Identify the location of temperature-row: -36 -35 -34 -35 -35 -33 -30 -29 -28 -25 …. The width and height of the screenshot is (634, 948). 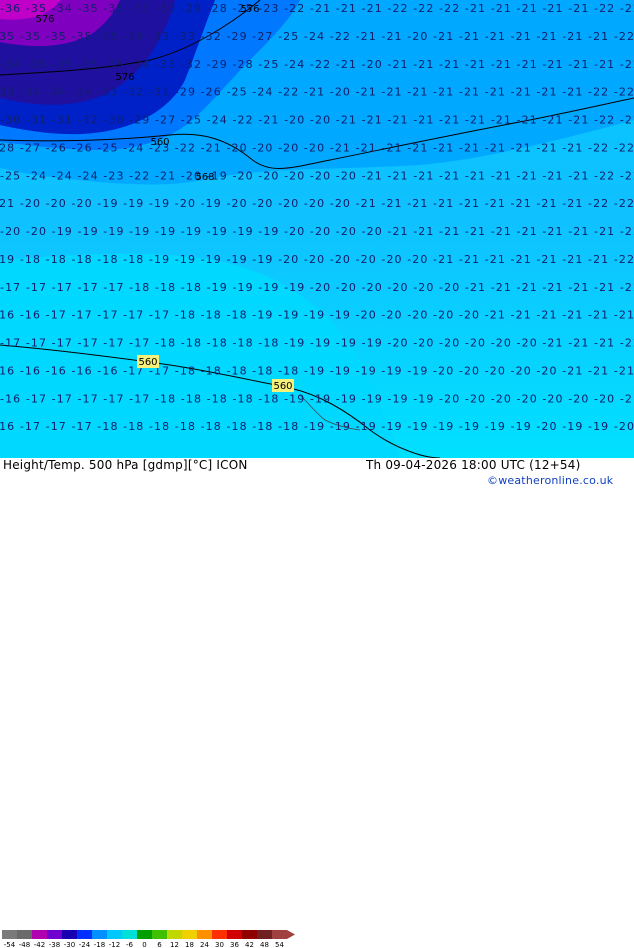
(317, 8).